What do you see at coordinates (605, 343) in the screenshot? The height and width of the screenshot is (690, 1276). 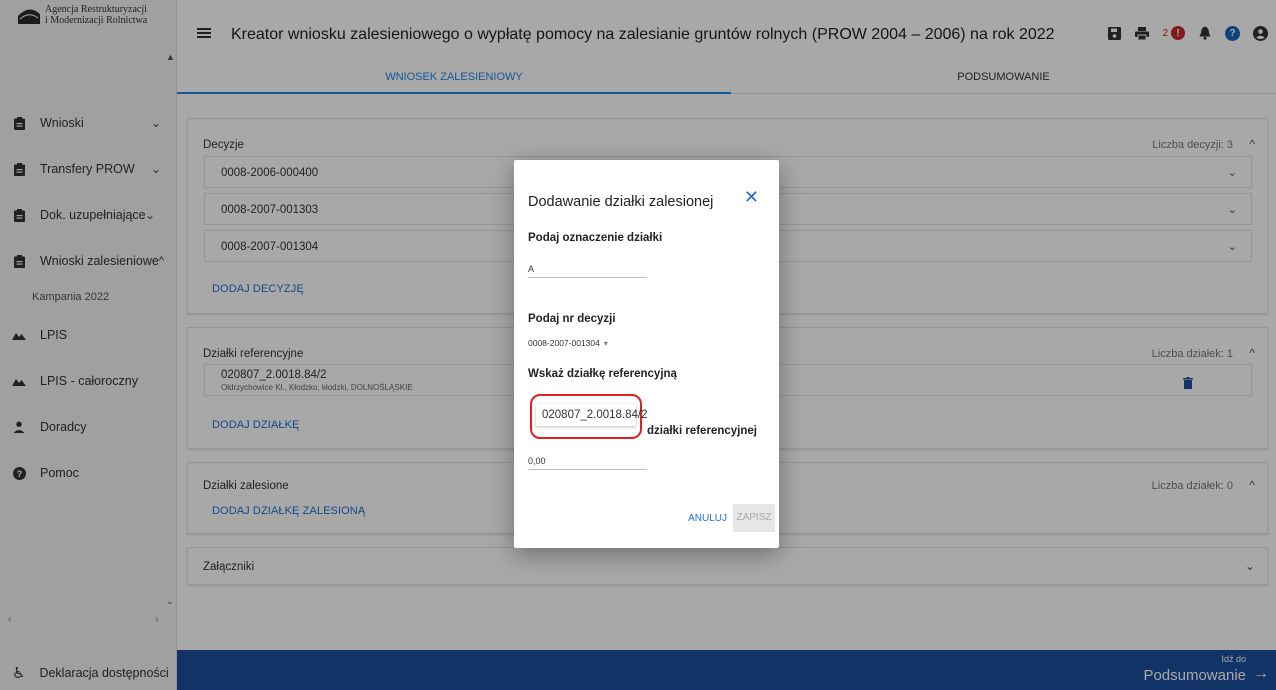 I see `caret-down-icon: ▾` at bounding box center [605, 343].